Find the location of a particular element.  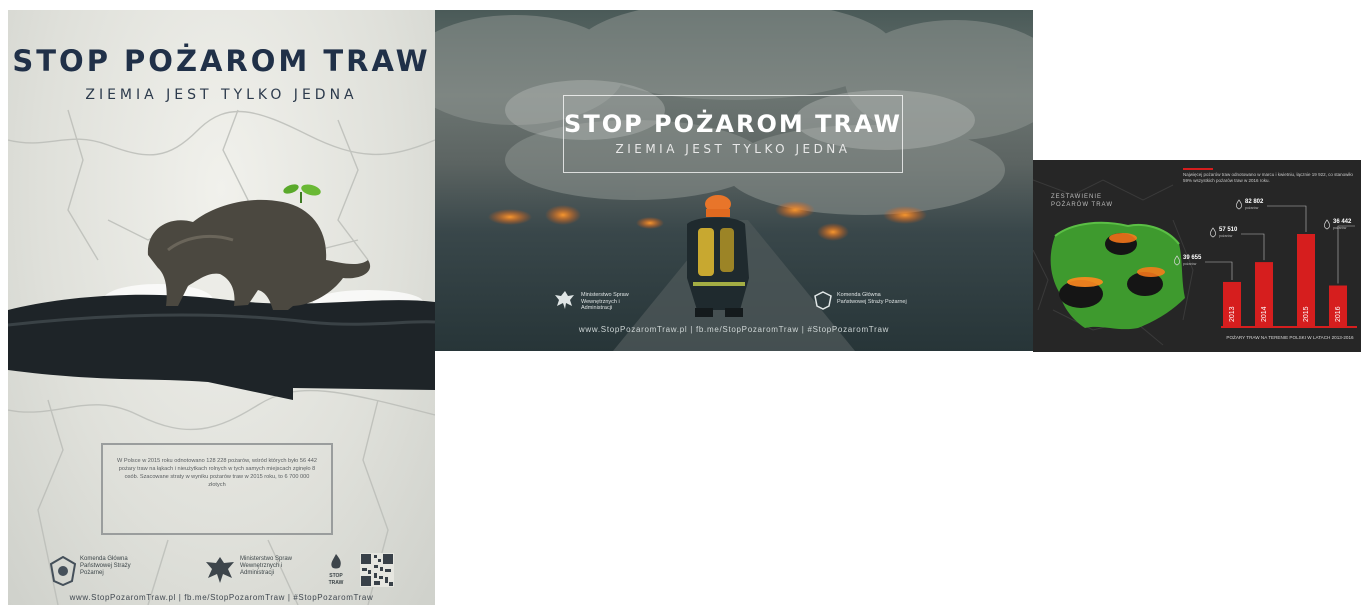

heading-line-1: ZESTAWIENIE is located at coordinates (1077, 197).